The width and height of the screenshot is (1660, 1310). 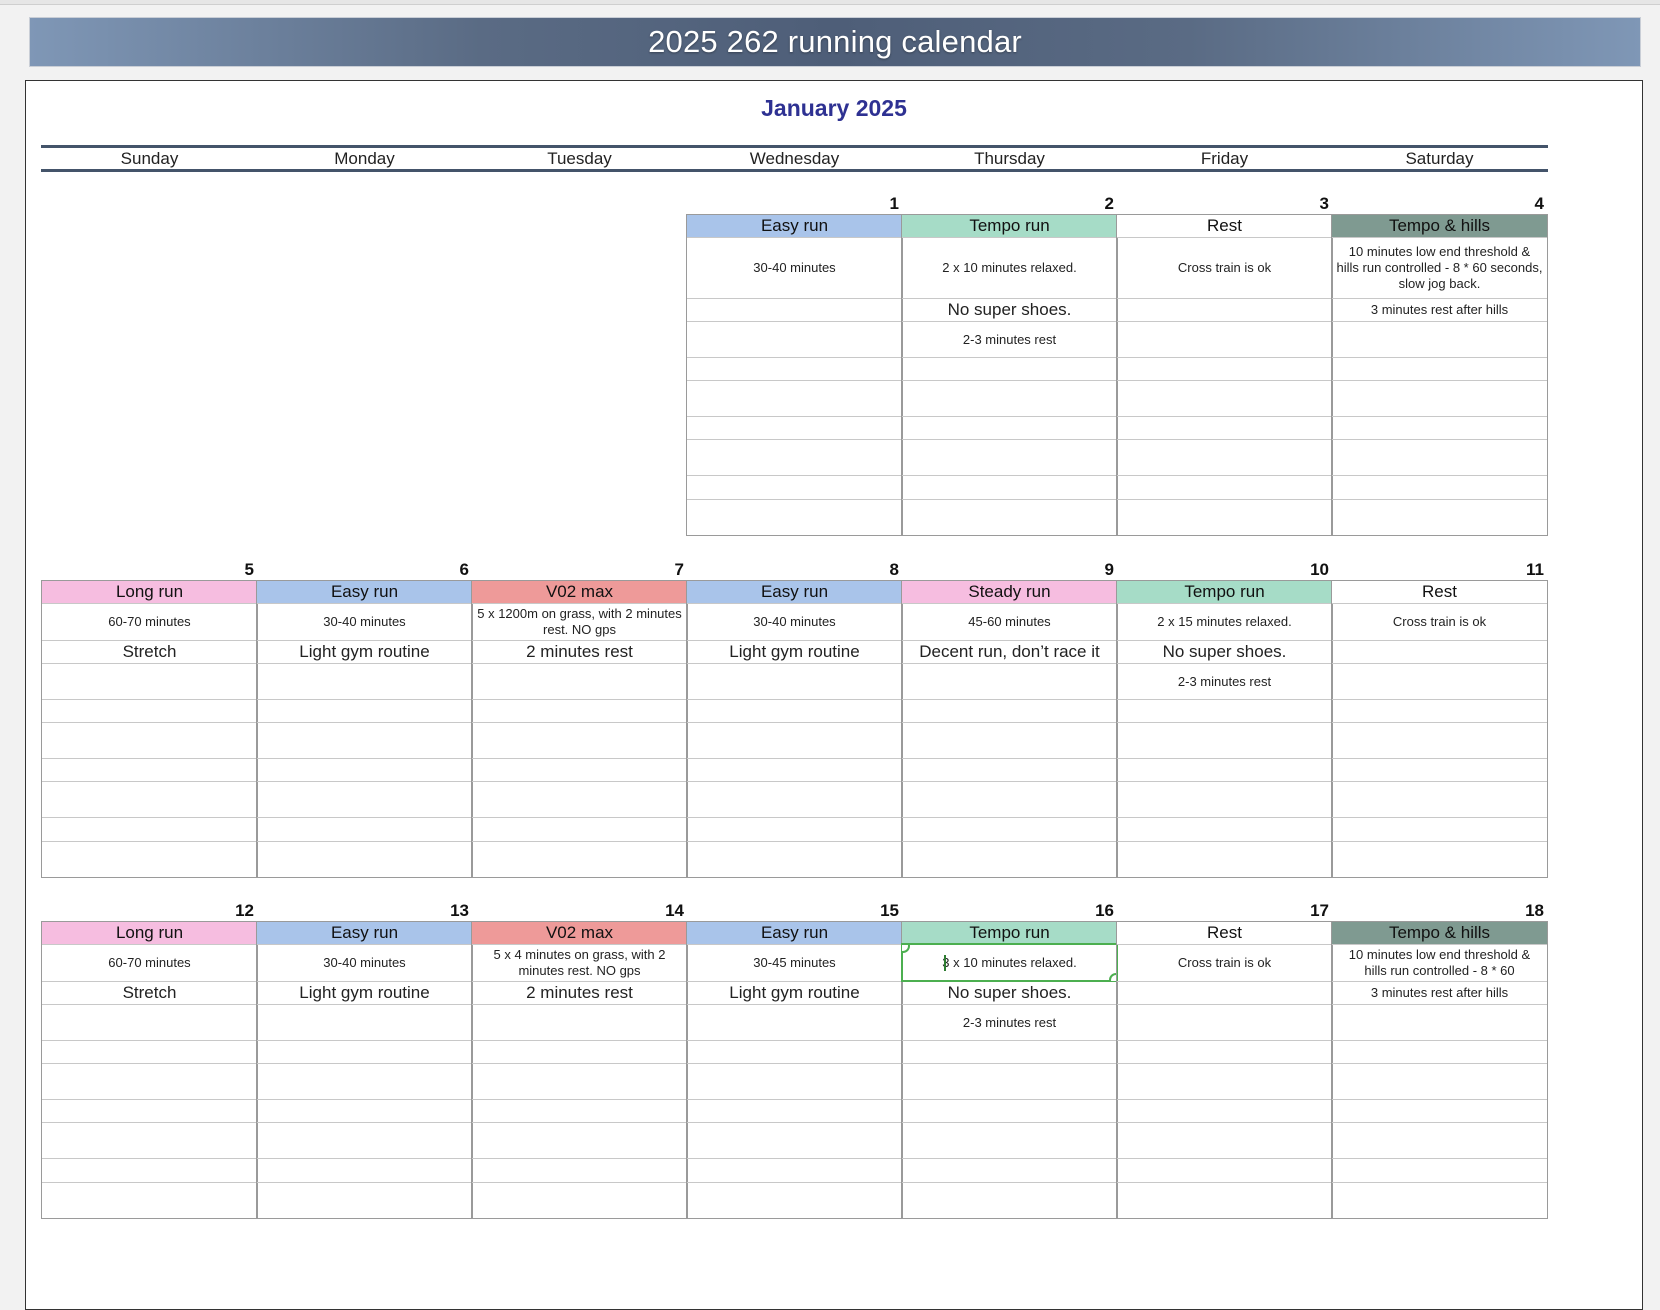 I want to click on workout-type-cell: Long run, so click(x=149, y=592).